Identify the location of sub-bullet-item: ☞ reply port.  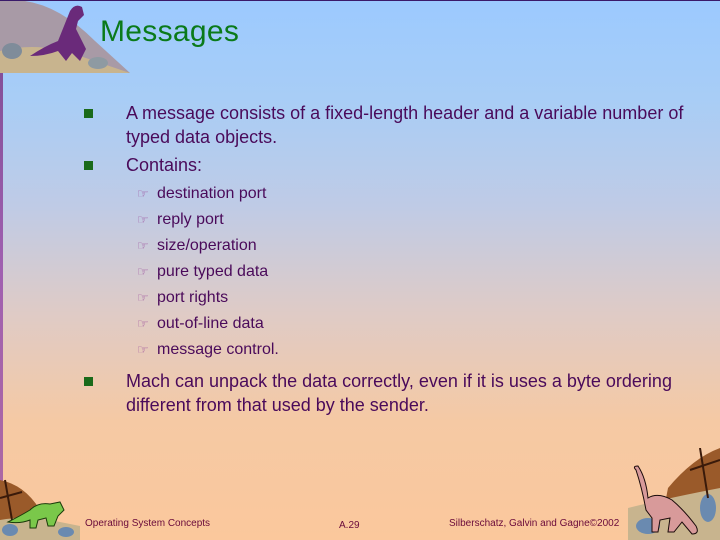
(410, 220).